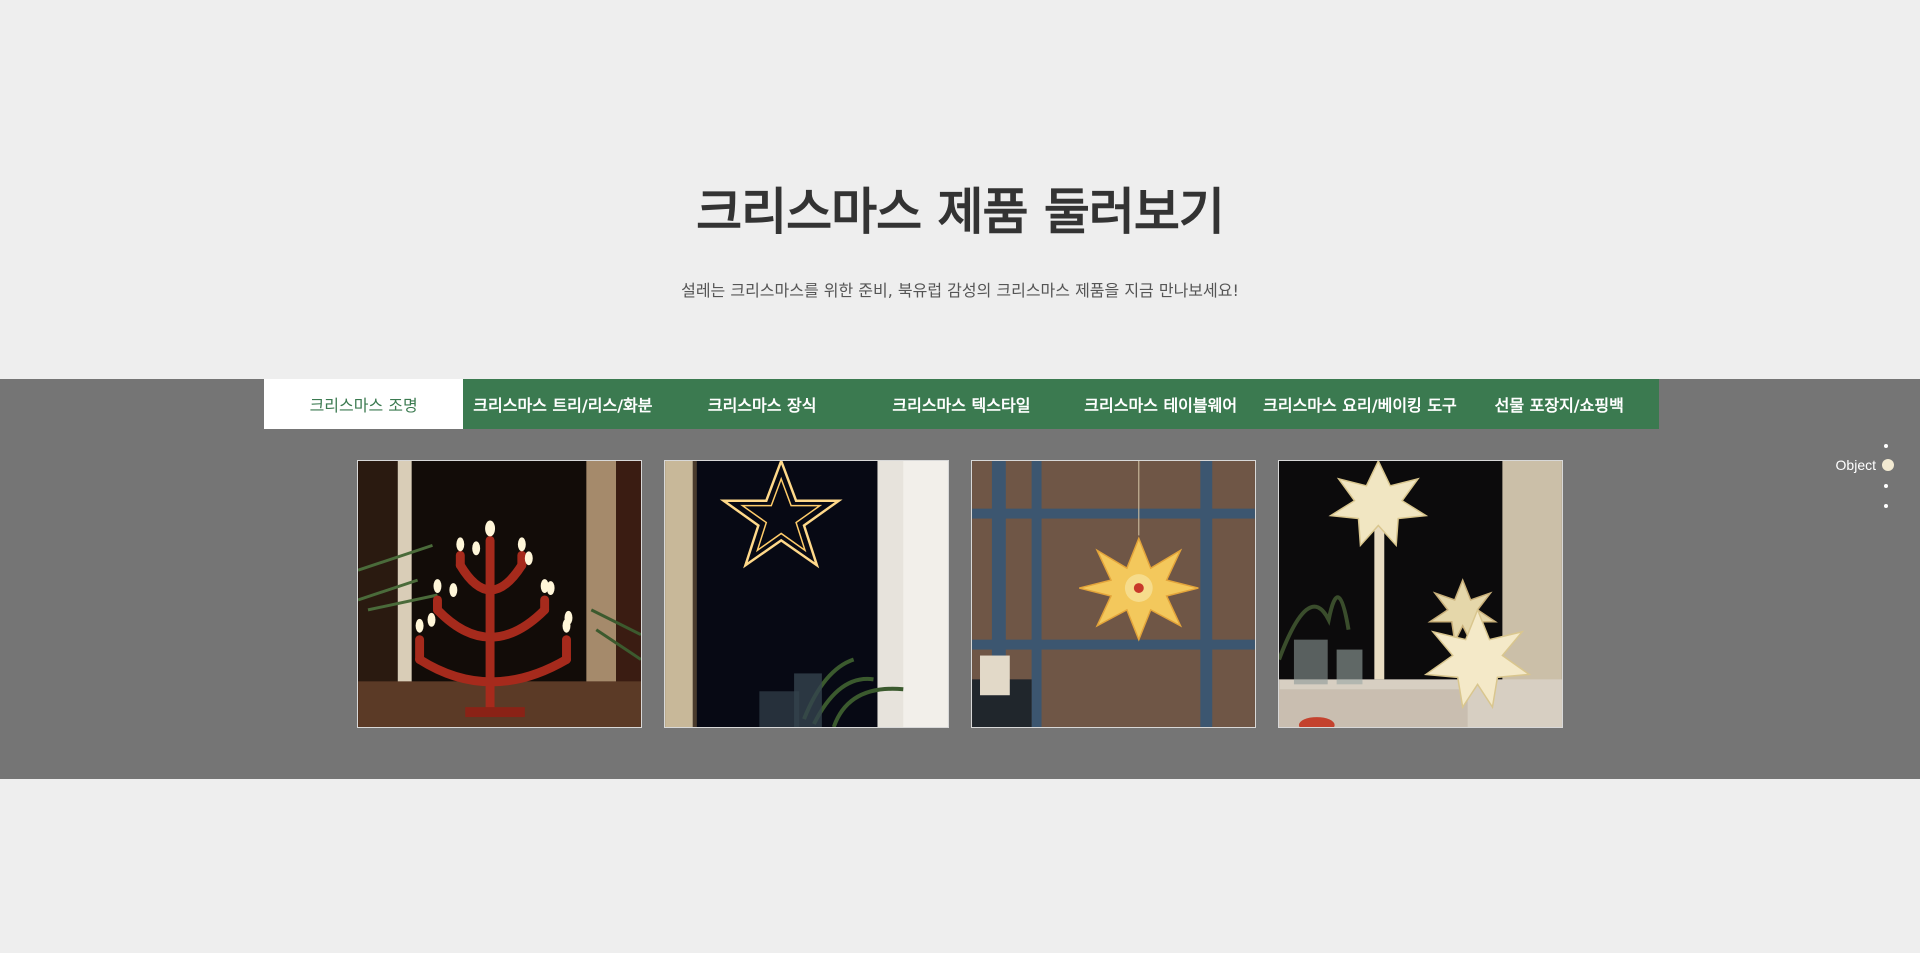  I want to click on tab-gift-wrap: 선물 포장지/쇼핑백, so click(1559, 404).